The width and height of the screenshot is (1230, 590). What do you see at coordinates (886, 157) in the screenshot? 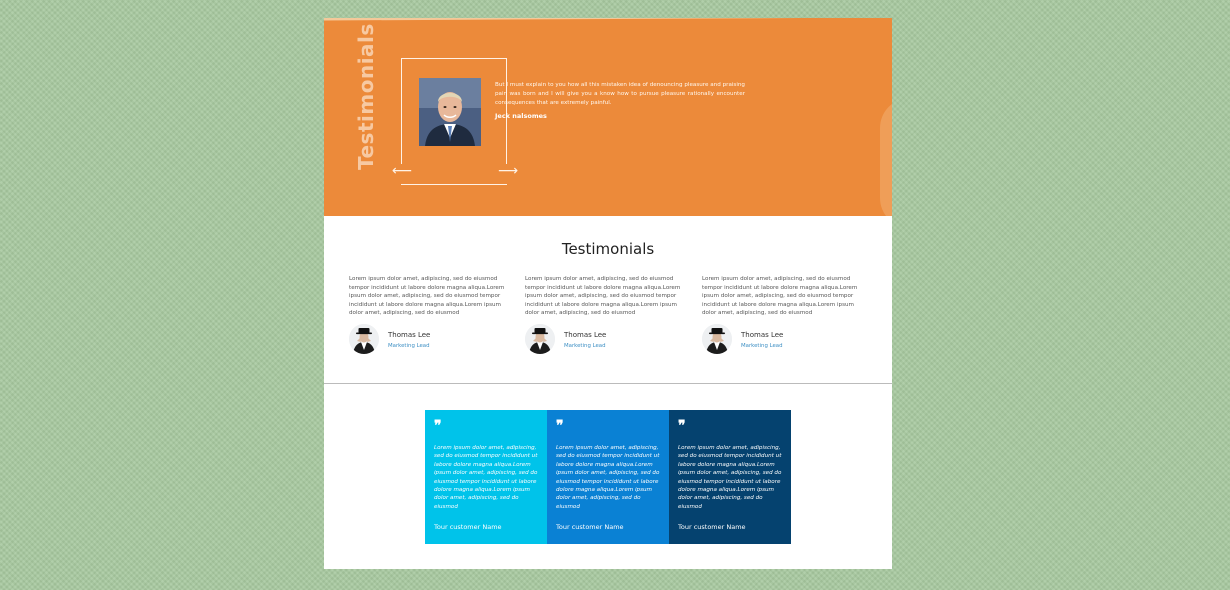
I see `hero-curve-decoration` at bounding box center [886, 157].